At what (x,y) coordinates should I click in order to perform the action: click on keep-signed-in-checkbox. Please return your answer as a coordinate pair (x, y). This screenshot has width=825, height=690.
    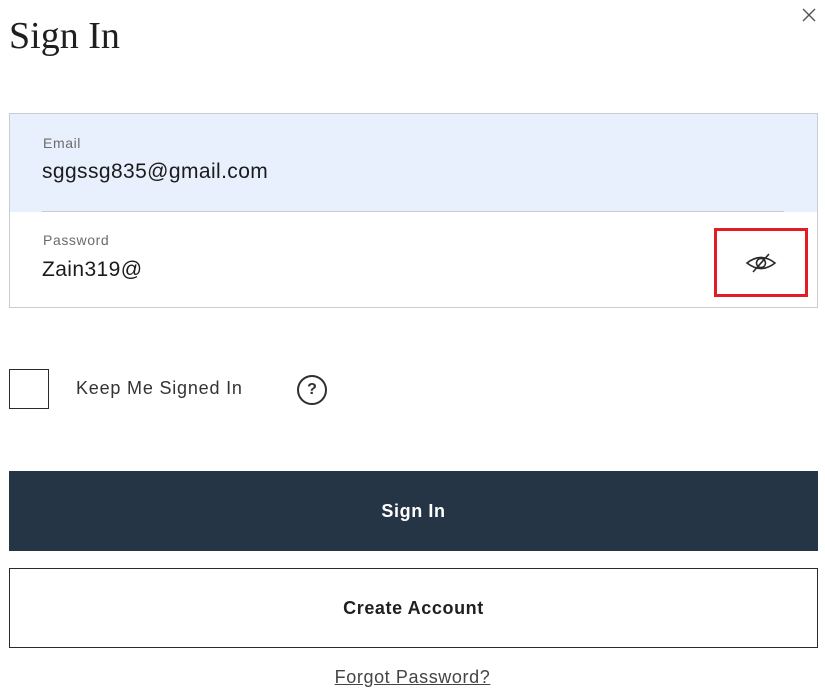
    Looking at the image, I should click on (29, 389).